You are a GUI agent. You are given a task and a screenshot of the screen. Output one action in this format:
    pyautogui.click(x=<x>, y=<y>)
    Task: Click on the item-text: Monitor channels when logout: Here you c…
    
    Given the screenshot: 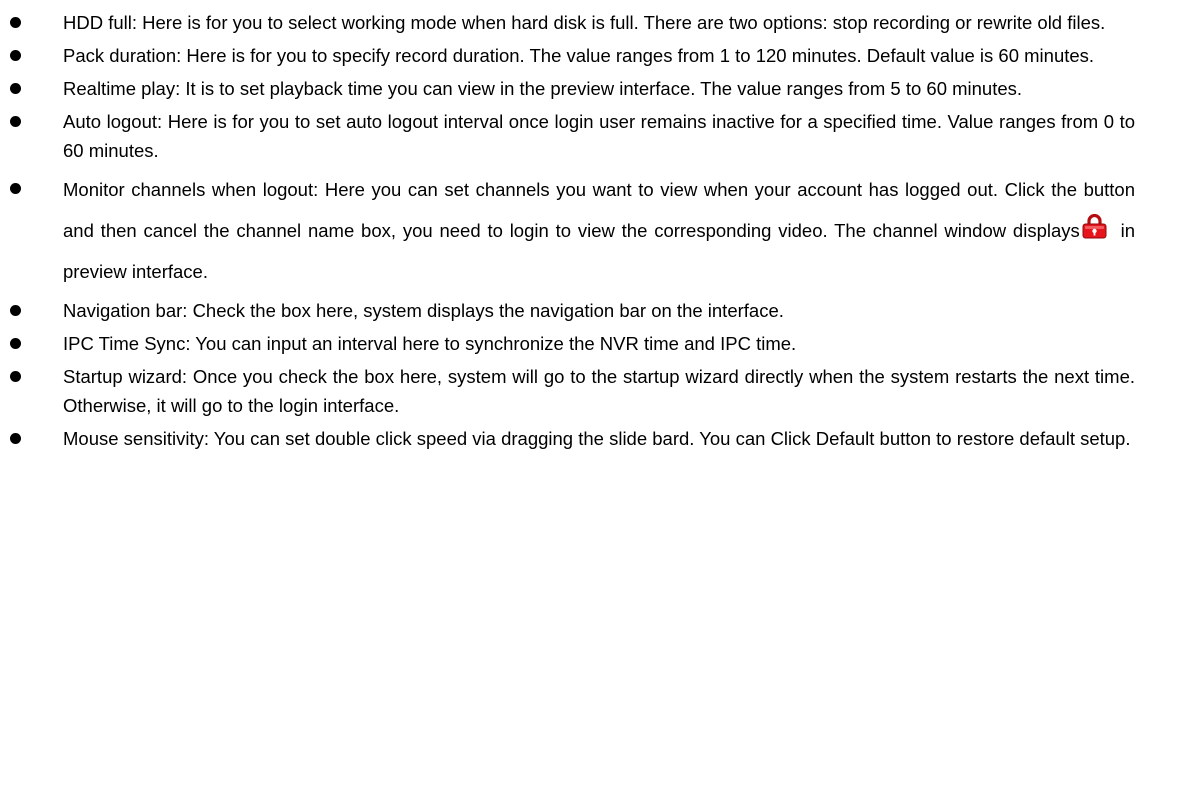 What is the action you would take?
    pyautogui.click(x=599, y=210)
    